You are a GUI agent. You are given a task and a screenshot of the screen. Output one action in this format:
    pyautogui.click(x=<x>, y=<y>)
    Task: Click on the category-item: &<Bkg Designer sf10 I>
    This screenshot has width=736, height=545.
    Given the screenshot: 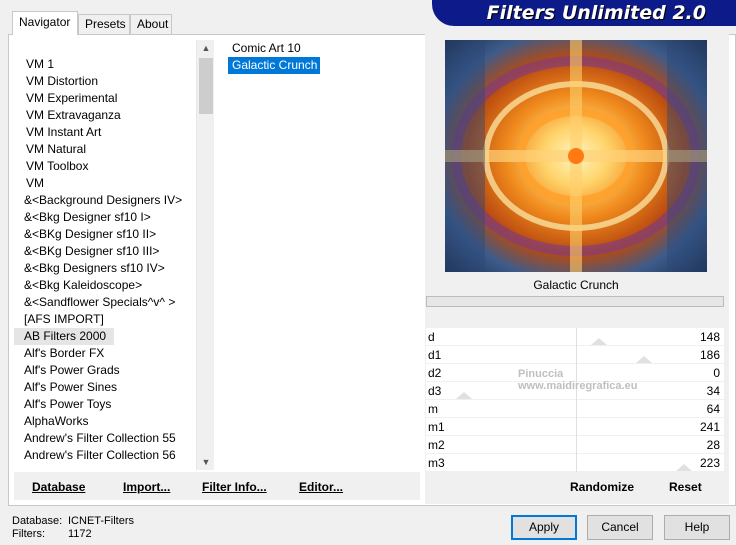 What is the action you would take?
    pyautogui.click(x=114, y=217)
    